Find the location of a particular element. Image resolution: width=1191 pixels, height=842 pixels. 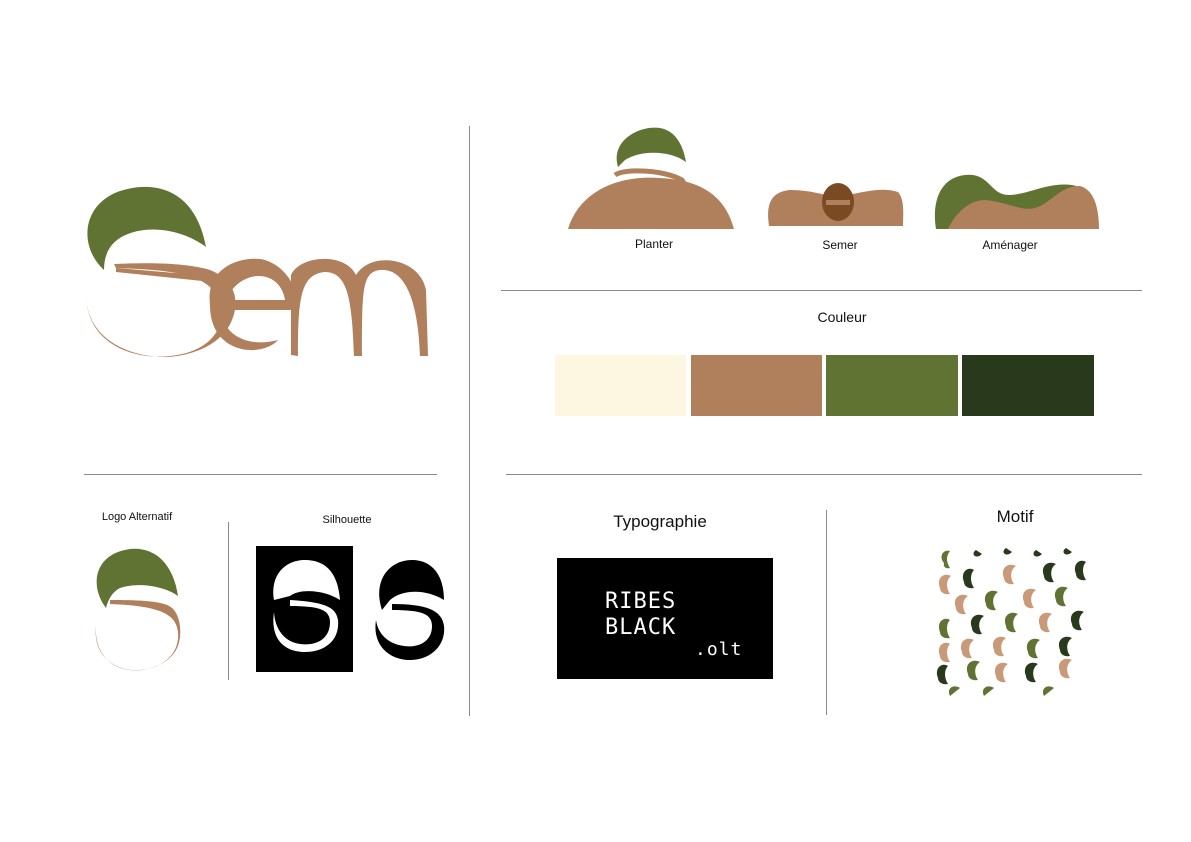

typography-sample: RIBES BLACK .olt is located at coordinates (665, 618).